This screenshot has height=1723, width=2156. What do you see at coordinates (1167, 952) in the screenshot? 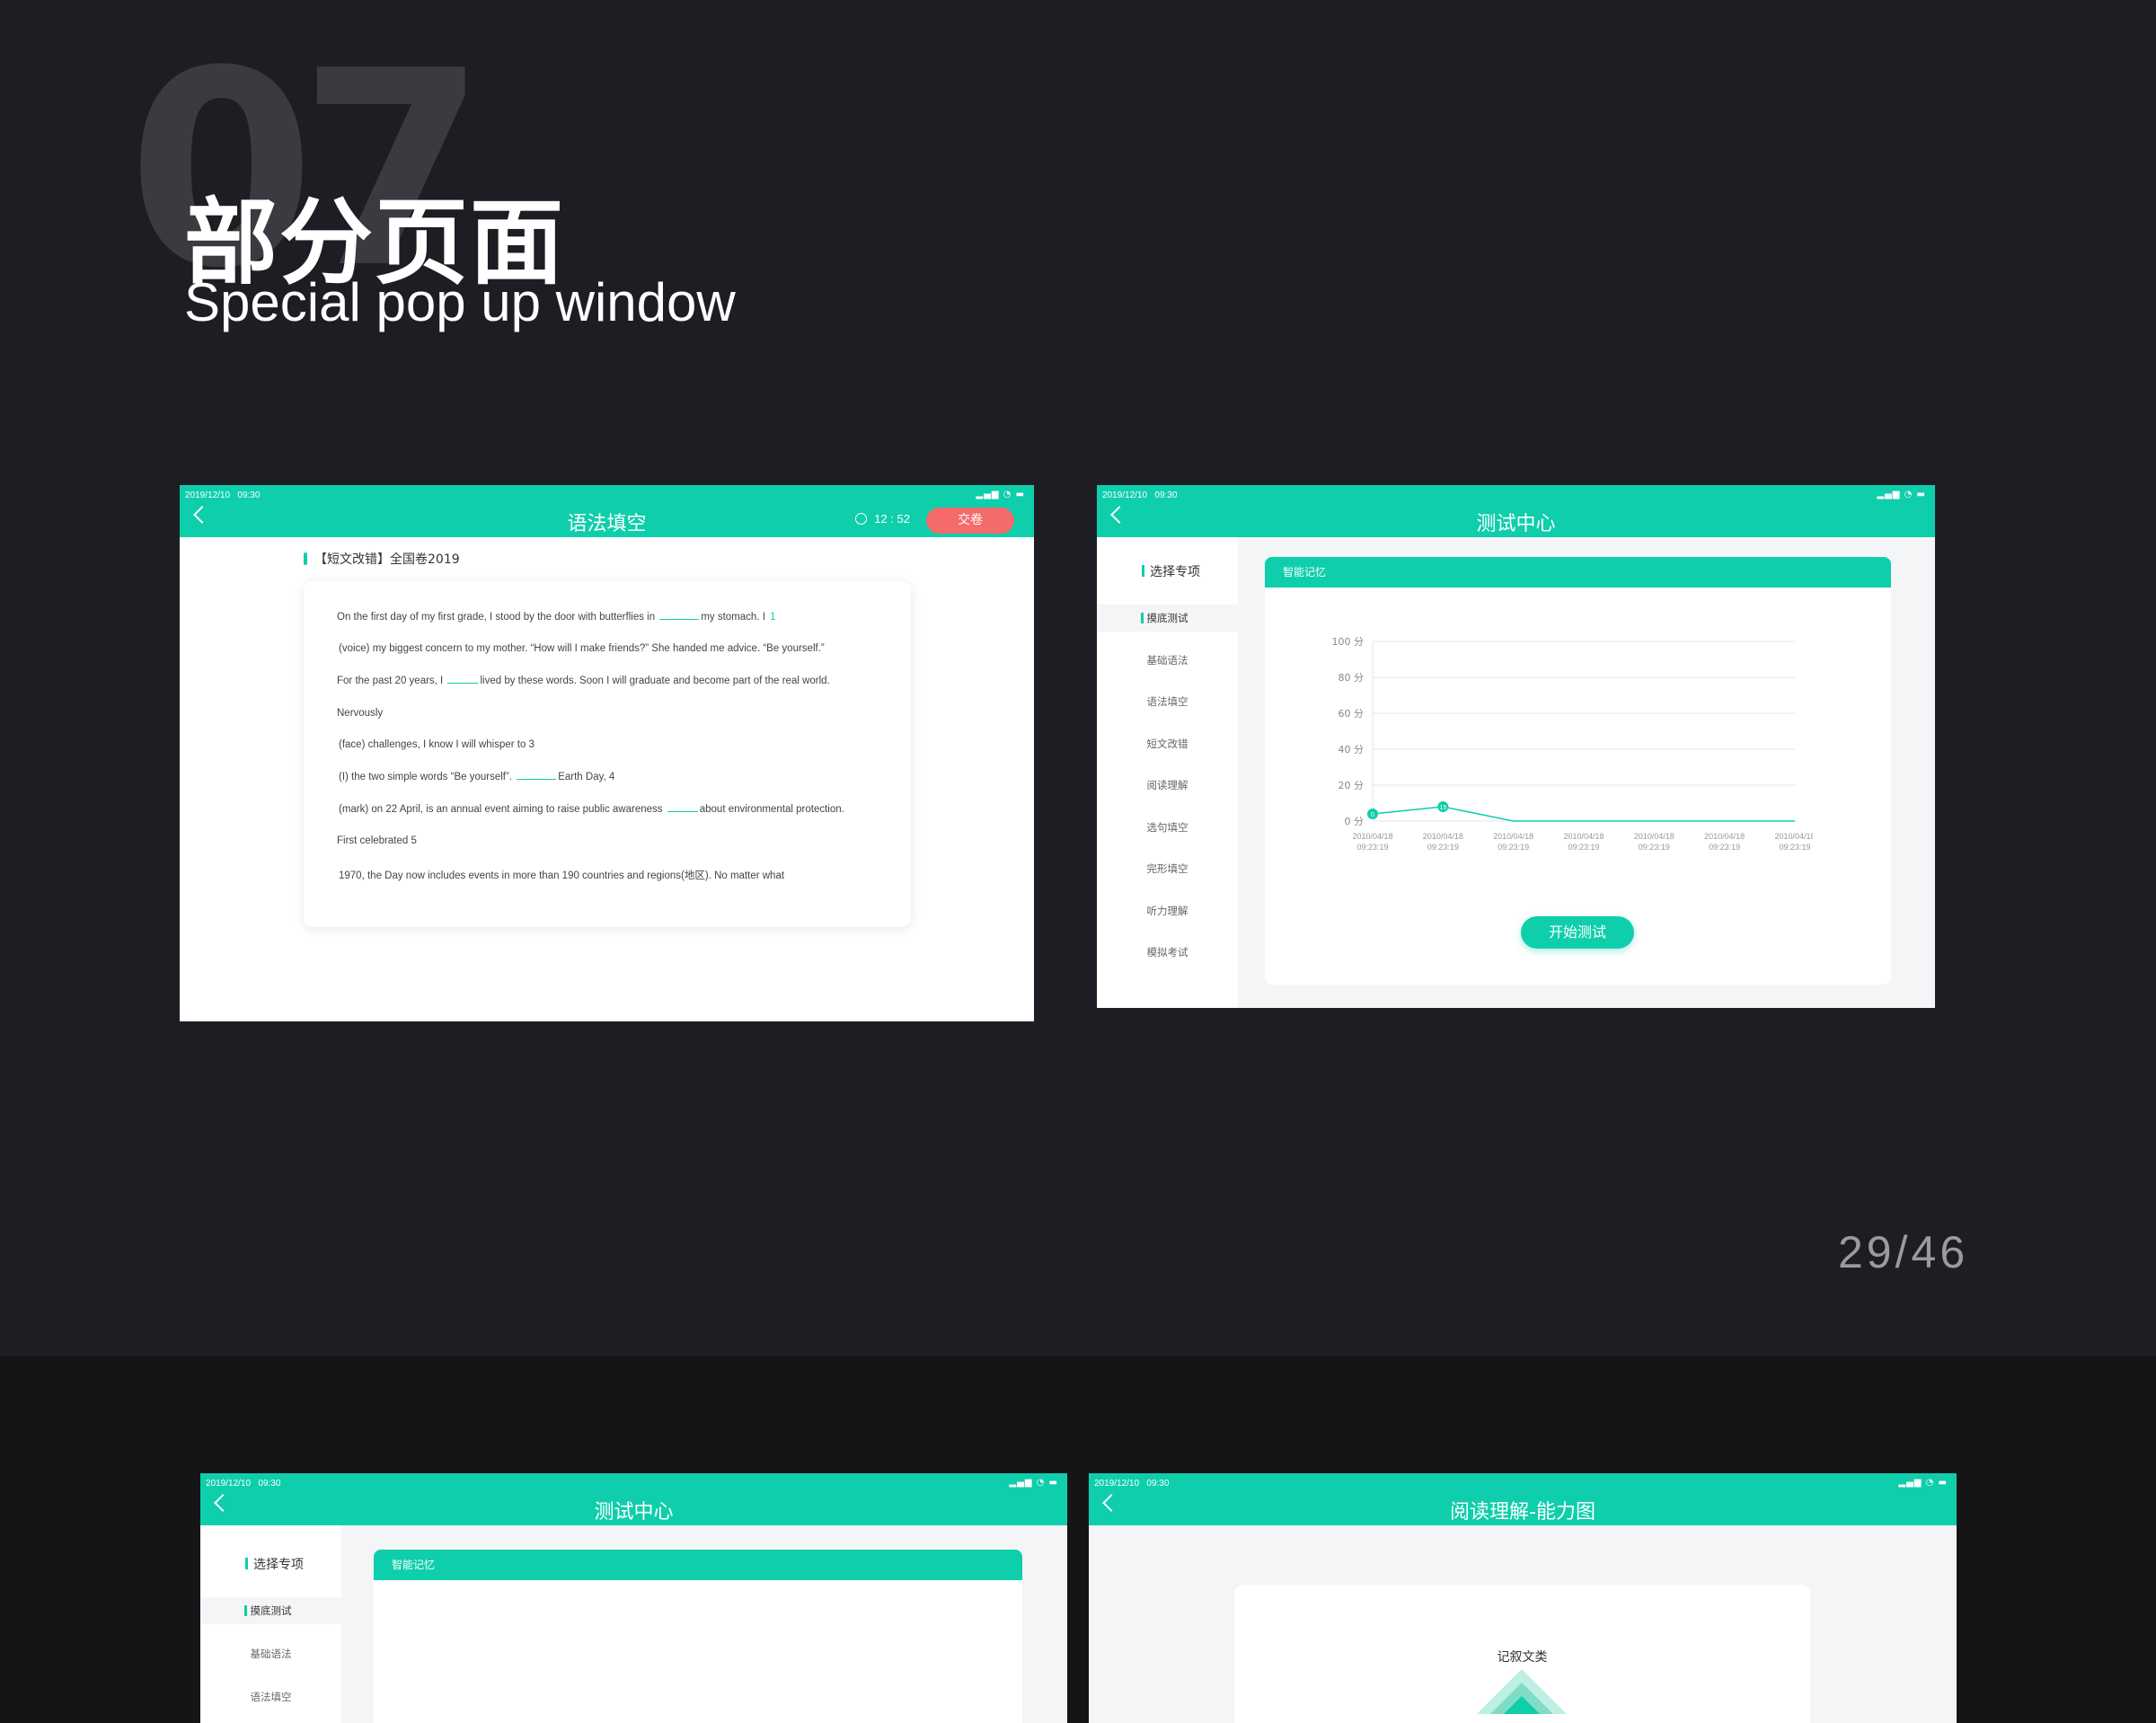
I see `sidebar-item-mock-exam: 模拟考试` at bounding box center [1167, 952].